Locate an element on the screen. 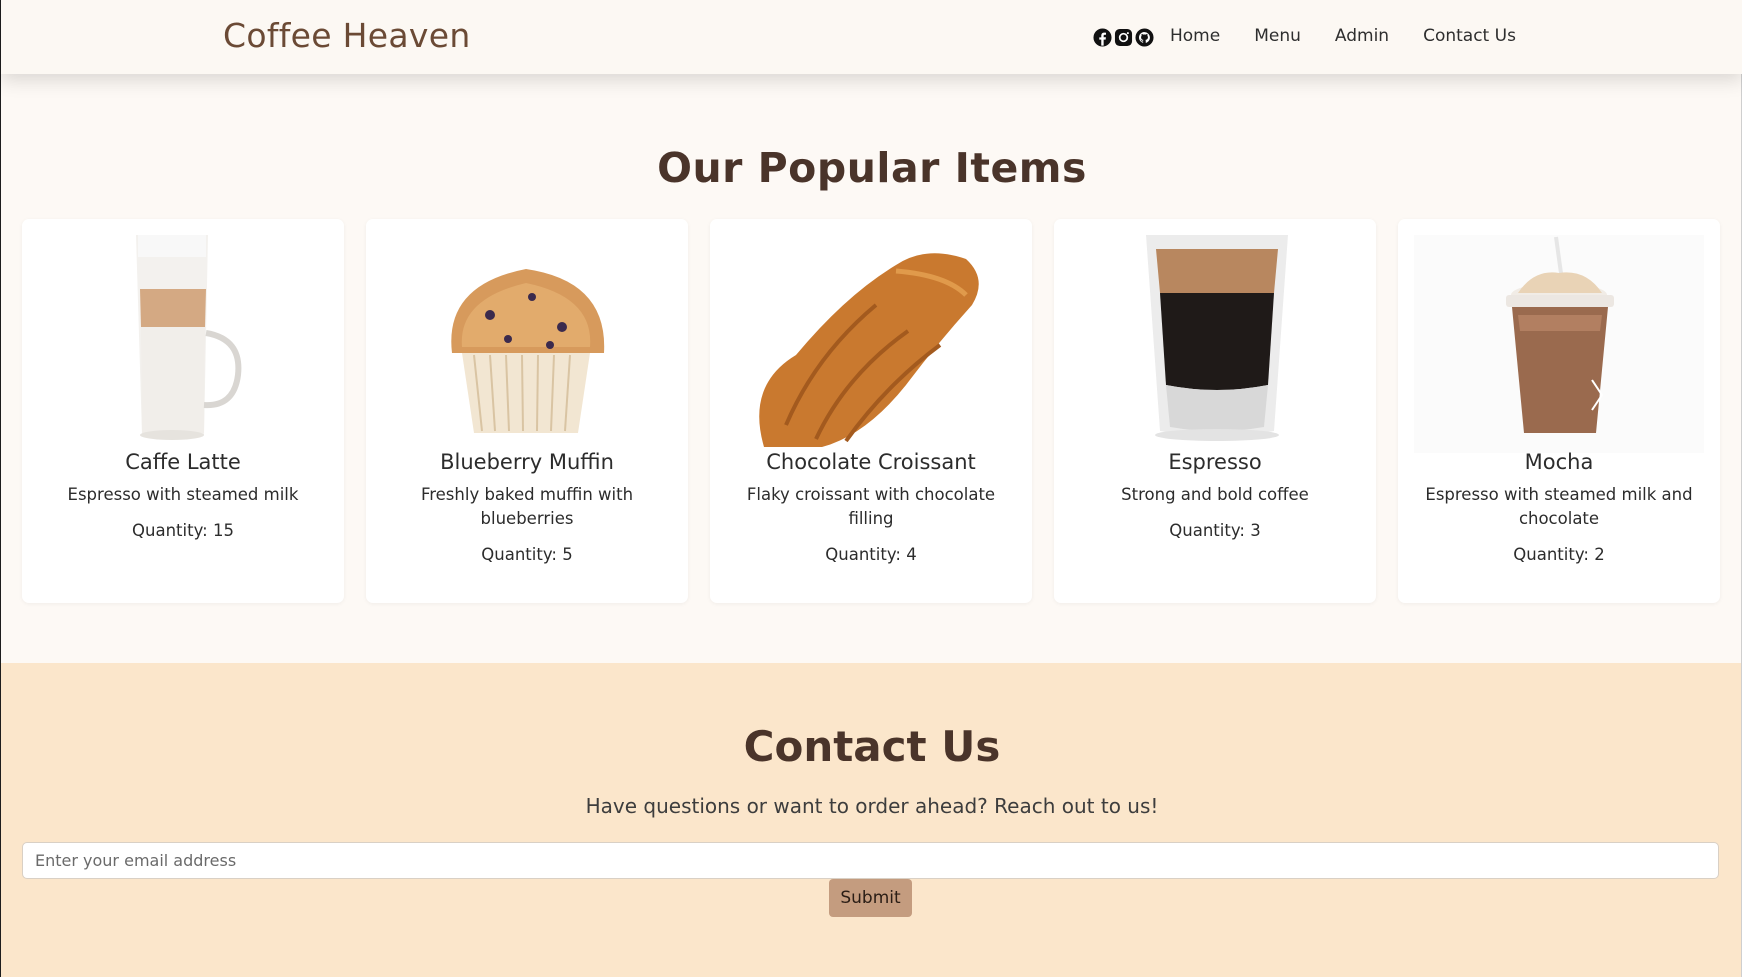  instagram-icon is located at coordinates (1123, 37).